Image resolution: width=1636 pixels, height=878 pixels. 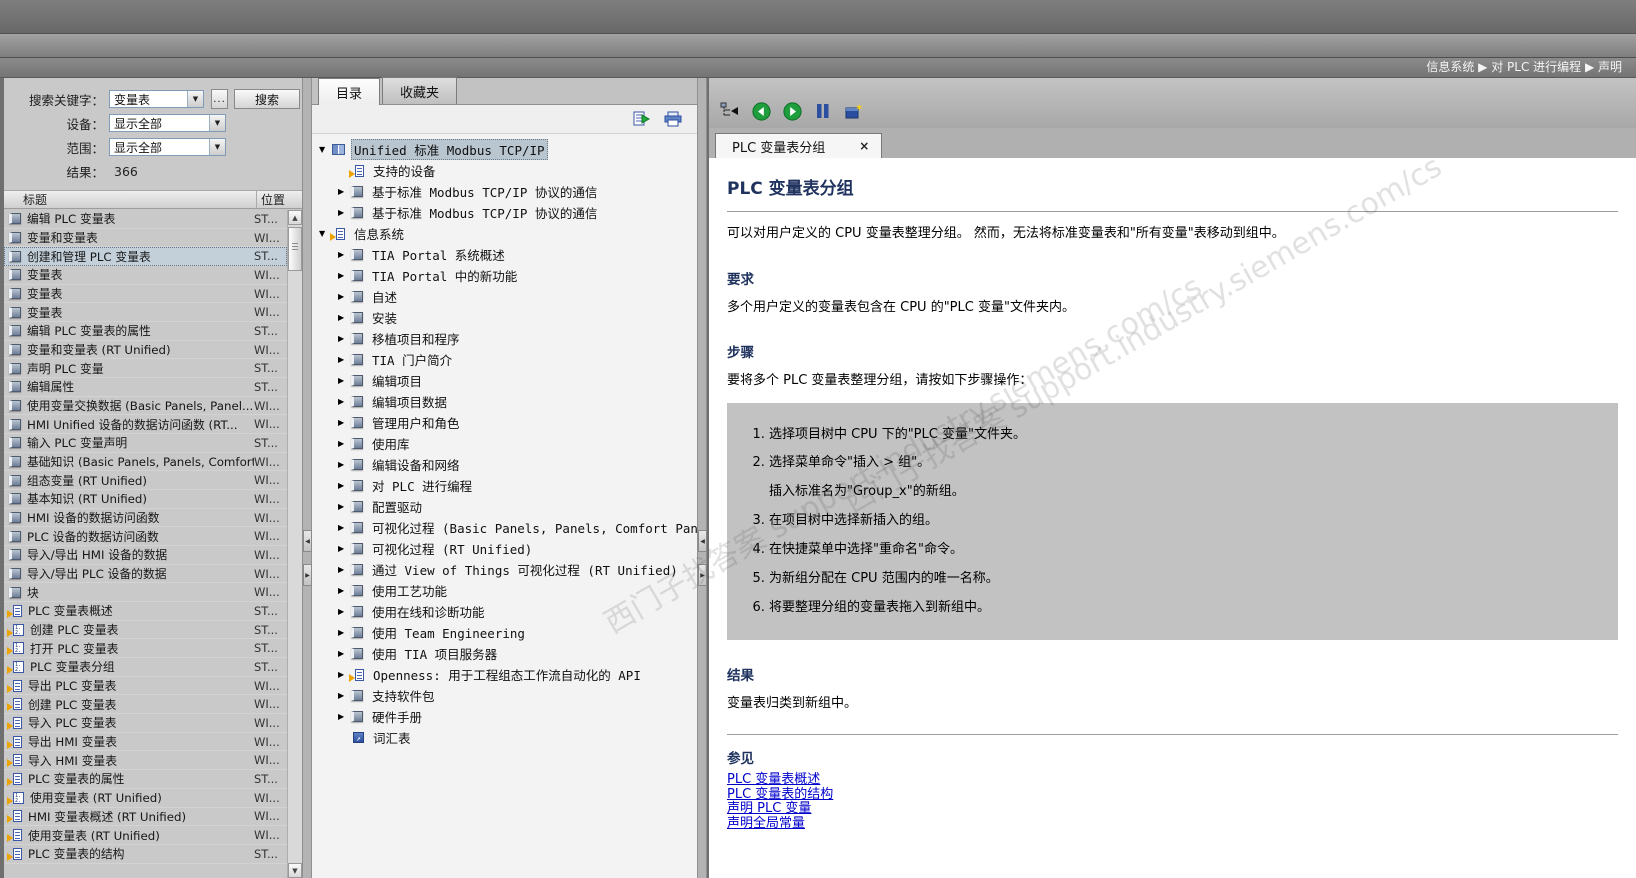 I want to click on locate-in-toc-icon, so click(x=730, y=111).